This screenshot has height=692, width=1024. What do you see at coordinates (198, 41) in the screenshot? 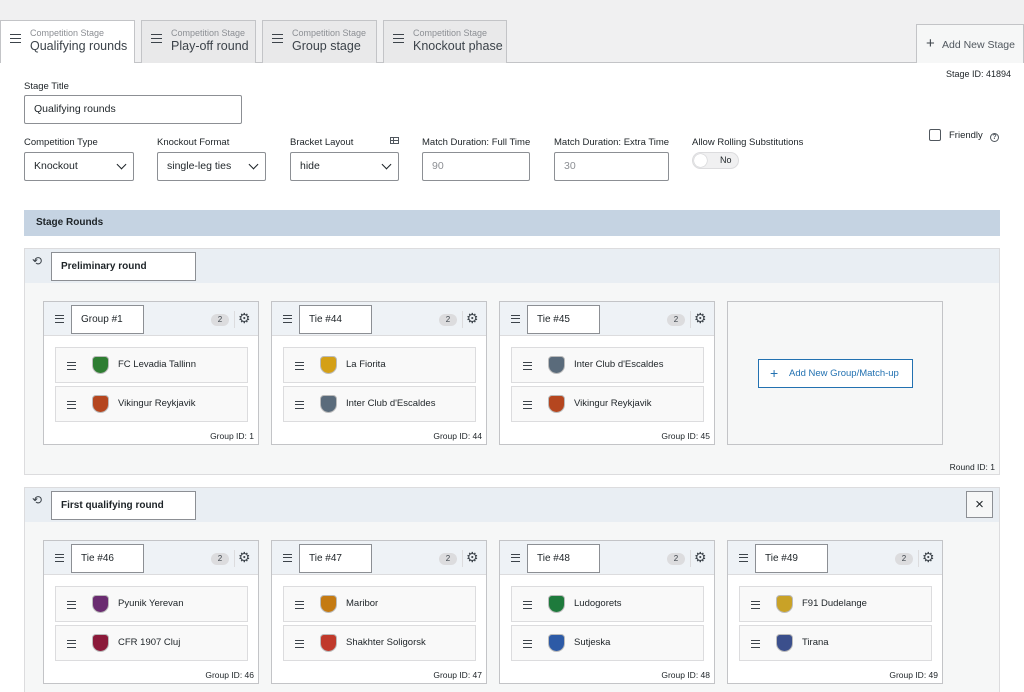
I see `tab-play-off-round: Competition Stage Play-off round` at bounding box center [198, 41].